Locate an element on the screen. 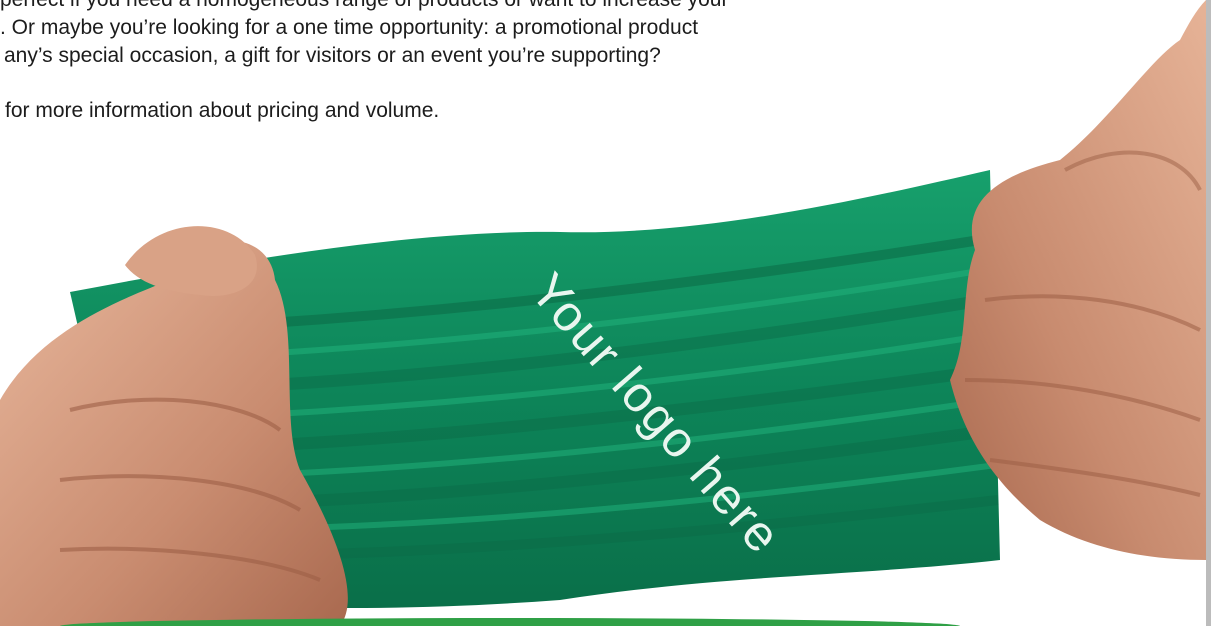 Image resolution: width=1211 pixels, height=626 pixels. scrollbar is located at coordinates (1208, 313).